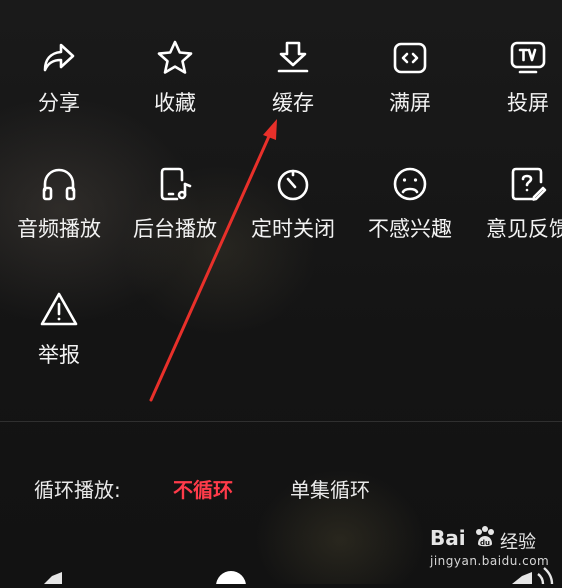  I want to click on feedback-icon, so click(528, 184).